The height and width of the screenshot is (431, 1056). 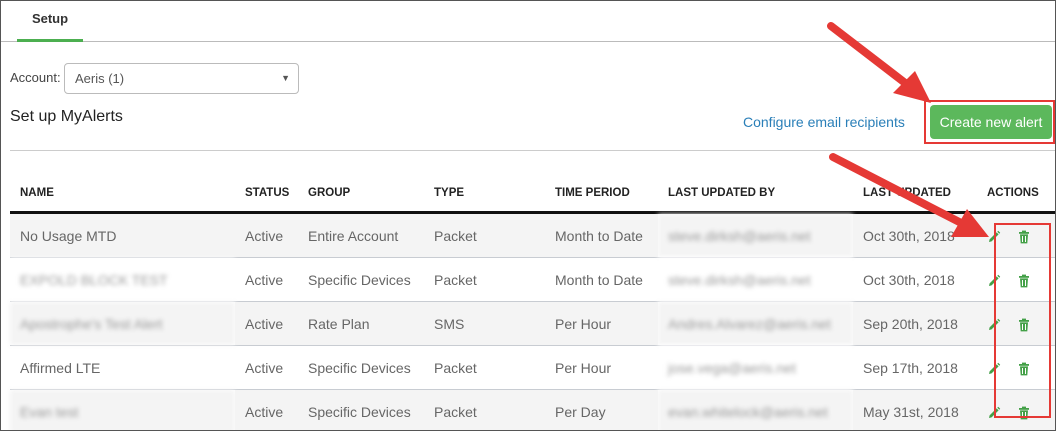 I want to click on alert-last-updated-by: evan.whitelock@aeris.net, so click(x=755, y=409).